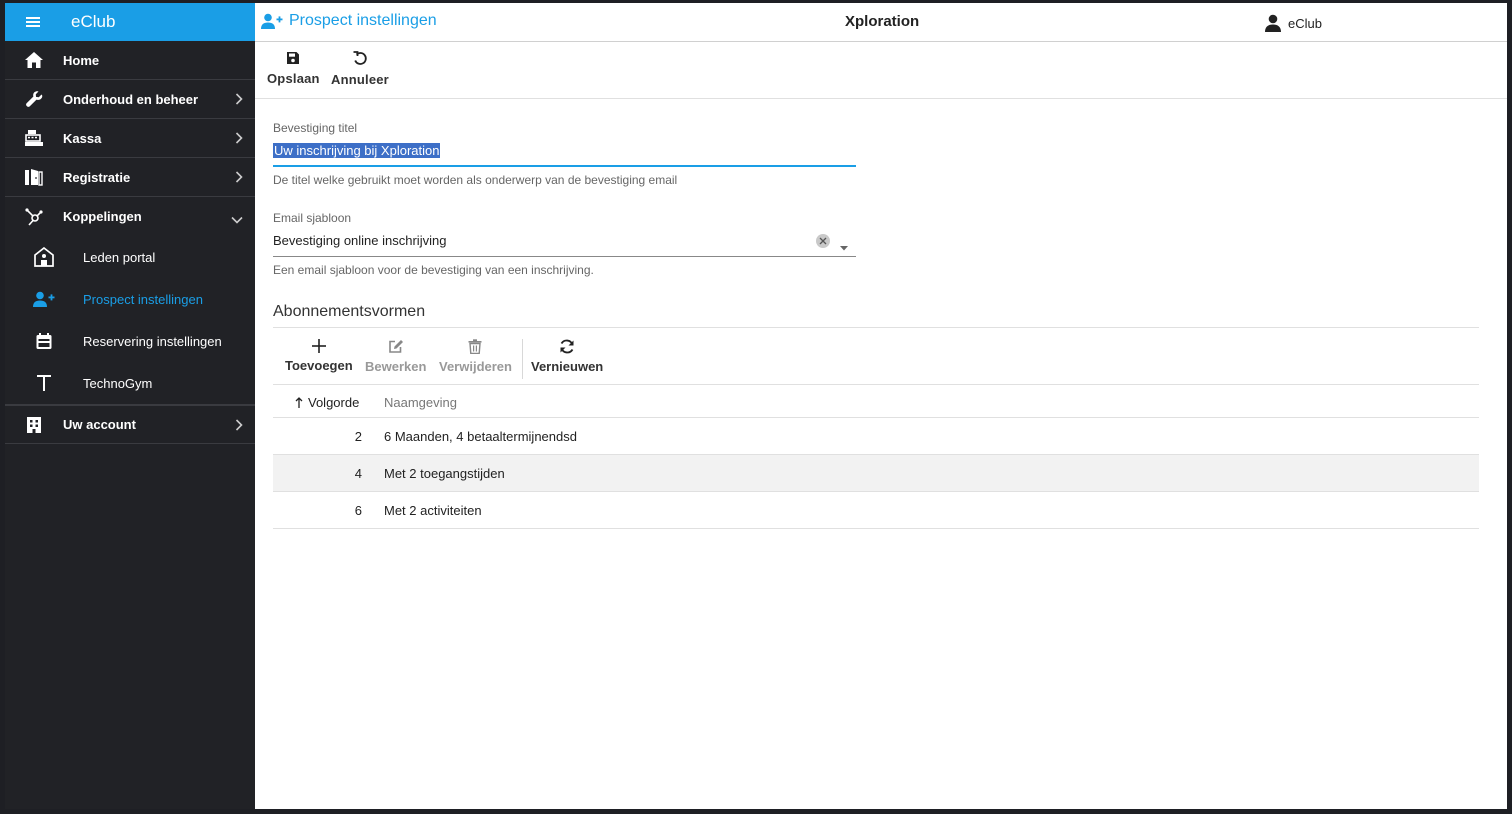  I want to click on template-select: Bevestiging online inschrijving, so click(564, 245).